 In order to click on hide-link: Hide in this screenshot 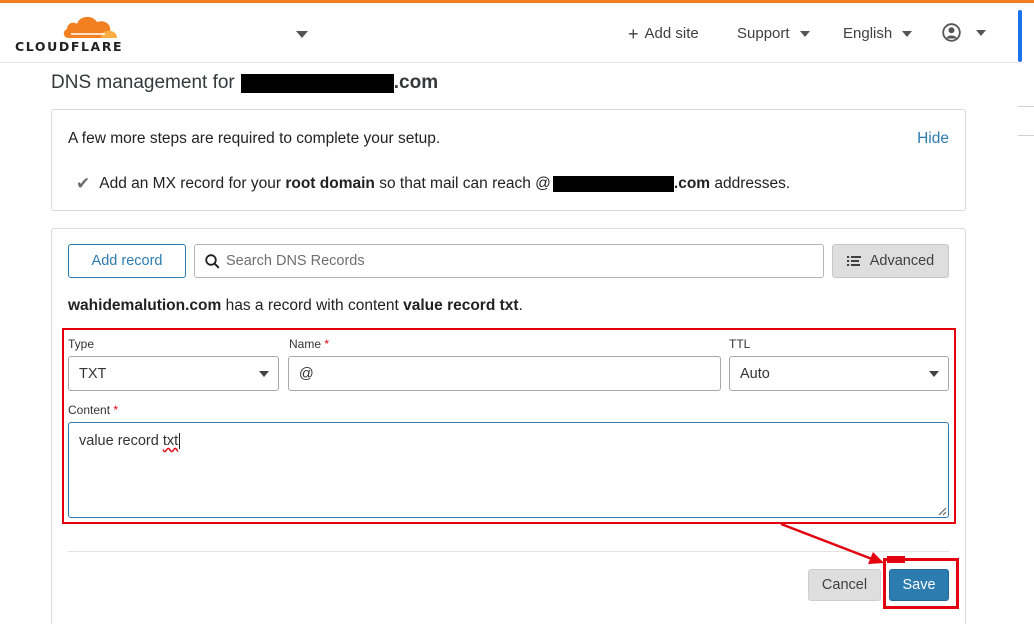, I will do `click(933, 139)`.